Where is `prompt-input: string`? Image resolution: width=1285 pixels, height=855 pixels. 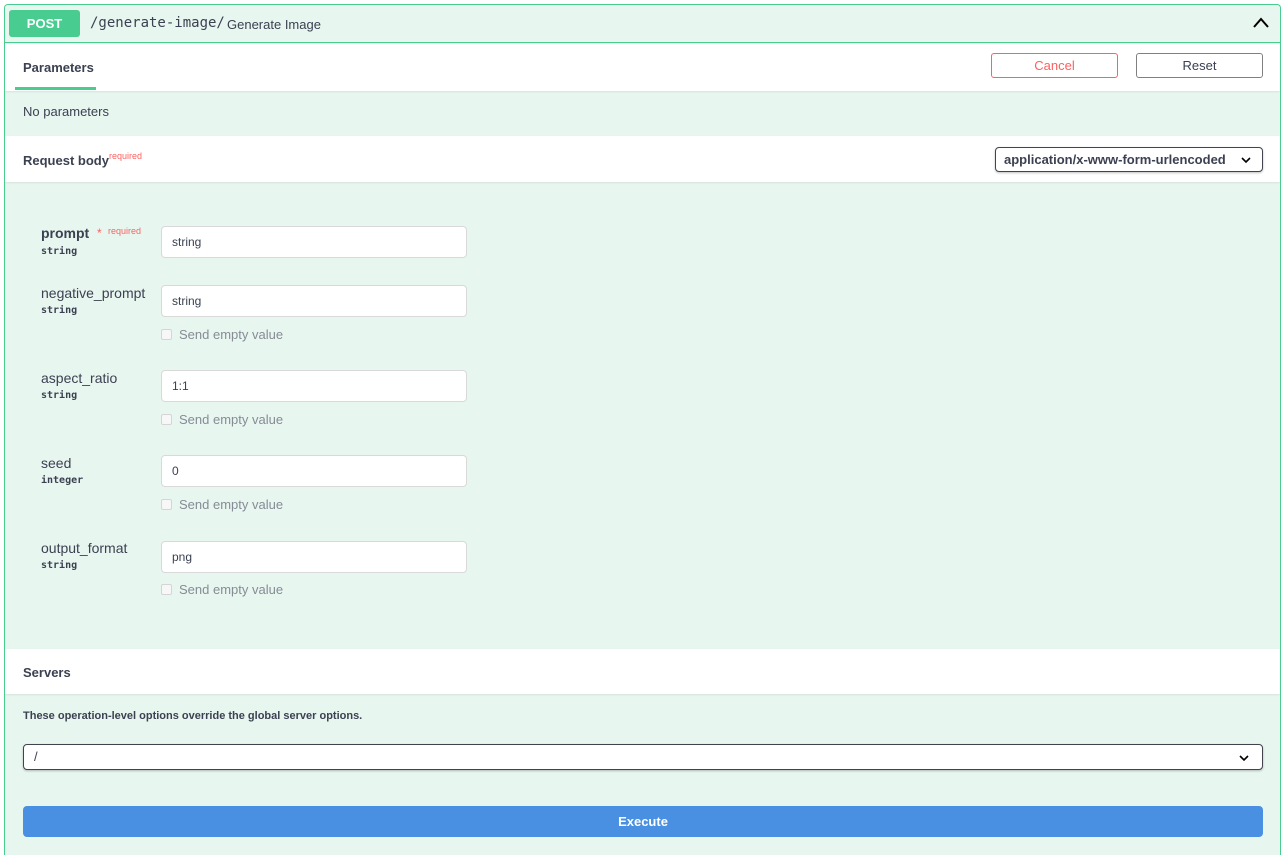 prompt-input: string is located at coordinates (314, 242).